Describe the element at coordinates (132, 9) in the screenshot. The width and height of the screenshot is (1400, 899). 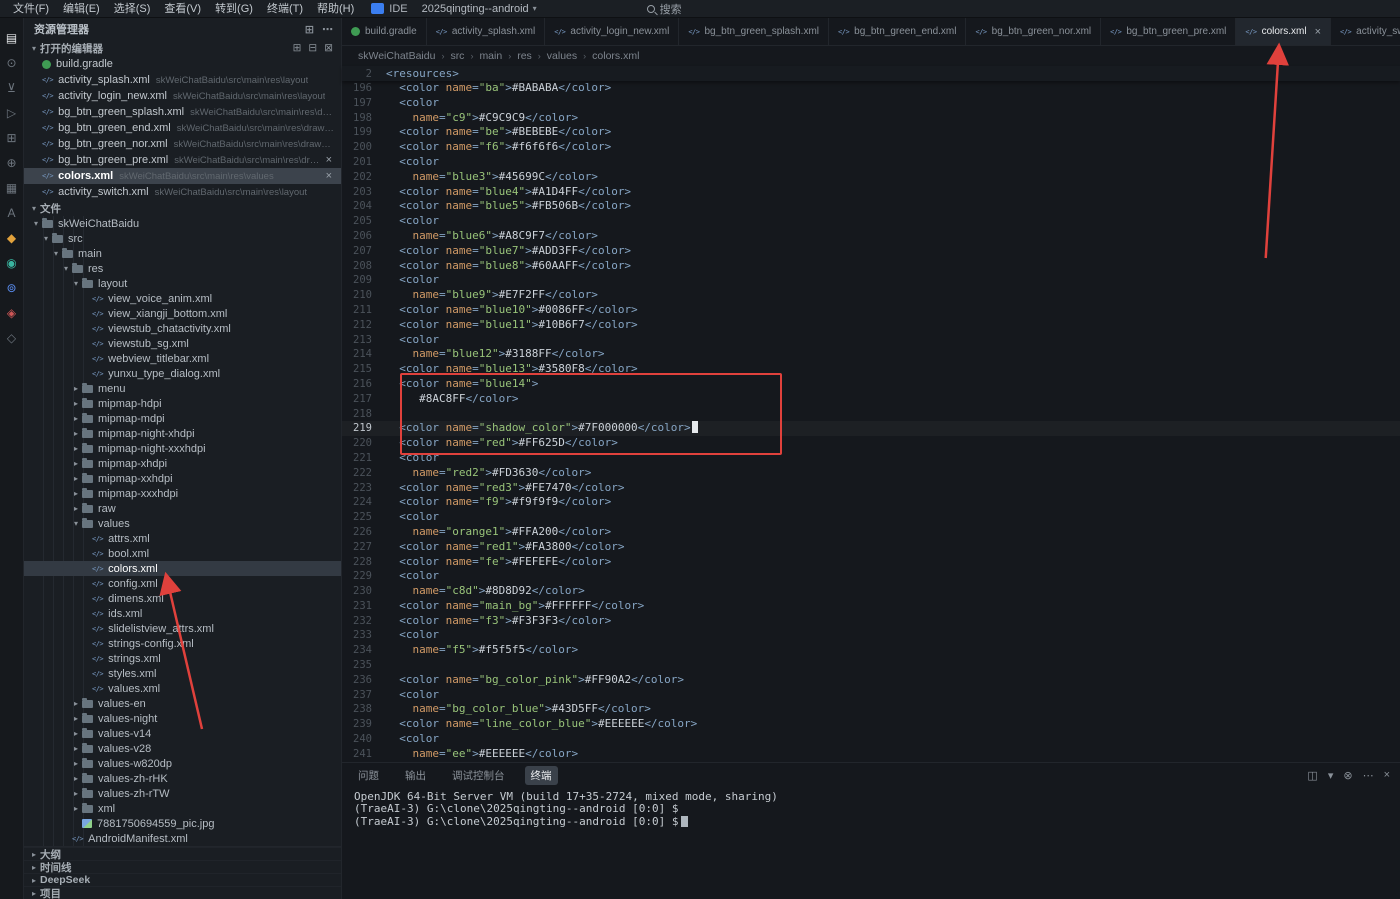
I see `menu-item-2: 选择(S)` at that location.